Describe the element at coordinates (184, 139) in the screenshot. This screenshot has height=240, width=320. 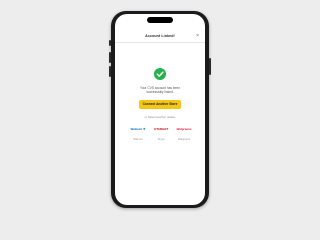
I see `store-label-walgreens: Walgreens` at that location.